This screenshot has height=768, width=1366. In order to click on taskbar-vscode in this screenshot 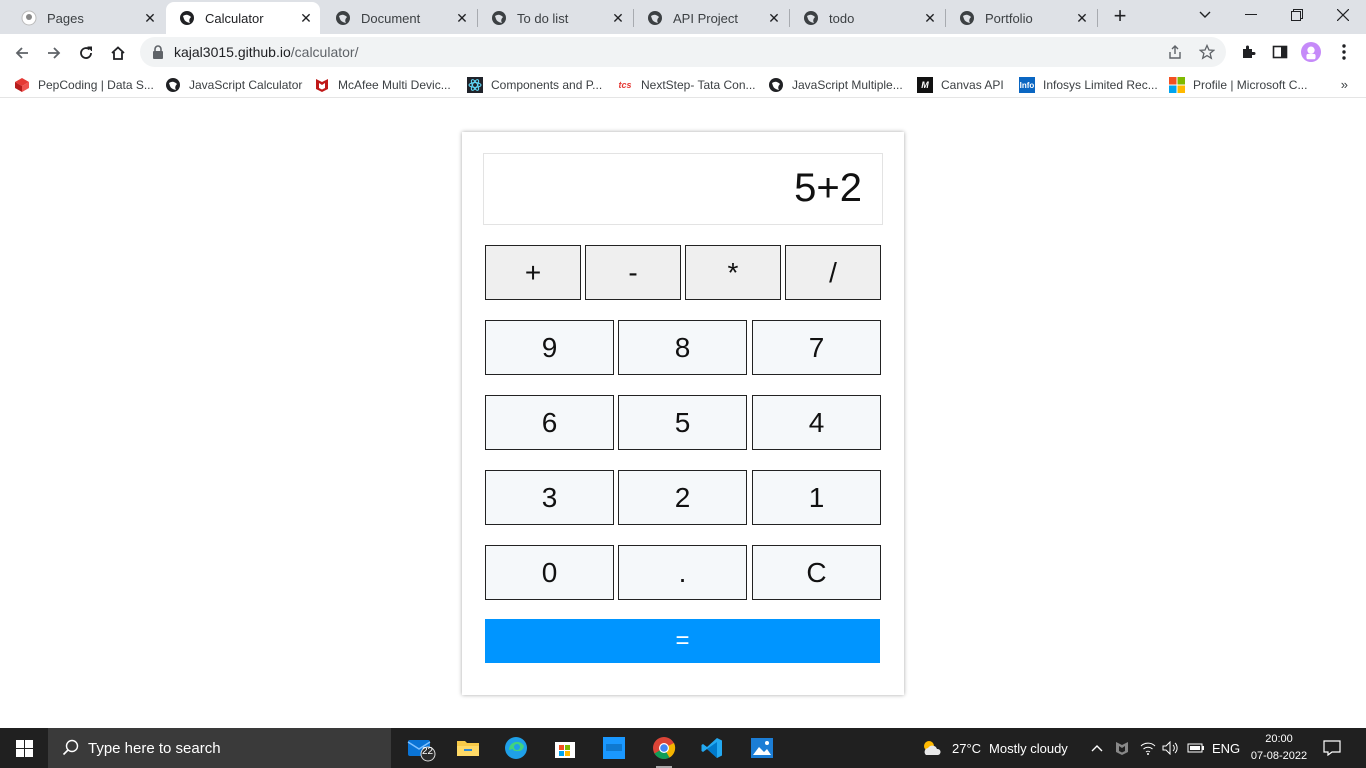, I will do `click(712, 748)`.